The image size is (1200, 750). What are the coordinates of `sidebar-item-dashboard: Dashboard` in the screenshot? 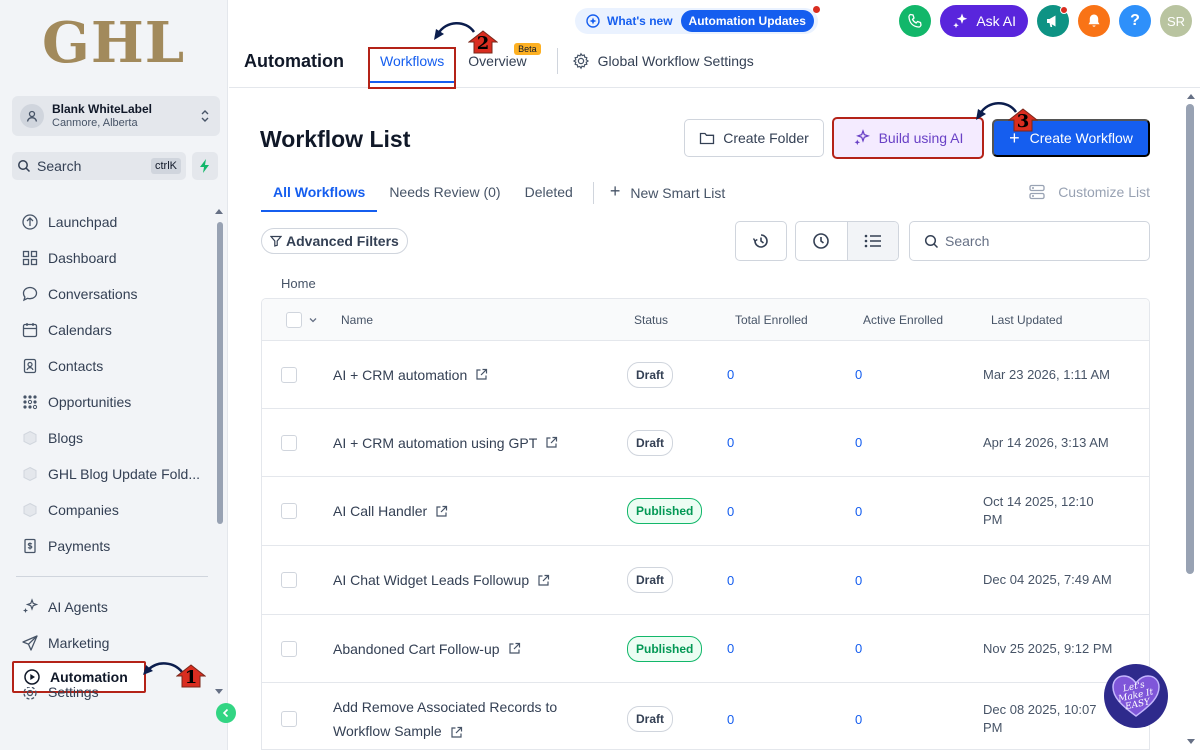 It's located at (114, 258).